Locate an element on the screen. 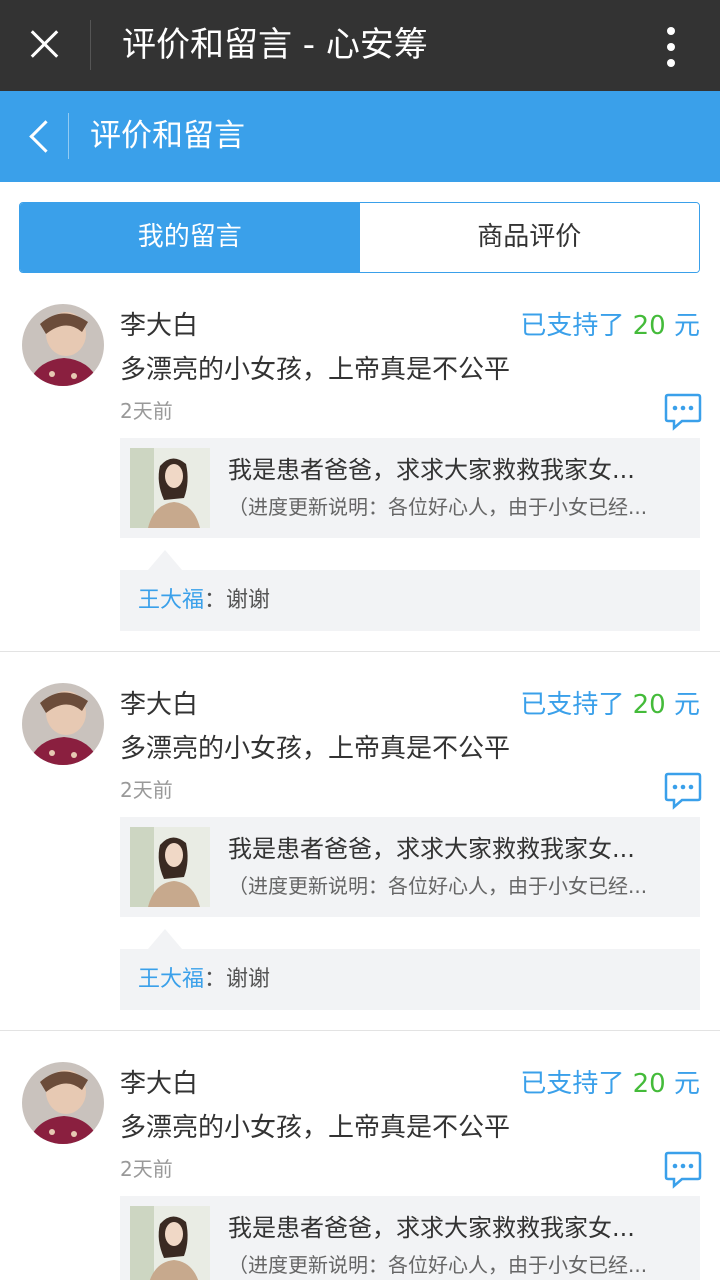  top-bar-divider is located at coordinates (90, 45).